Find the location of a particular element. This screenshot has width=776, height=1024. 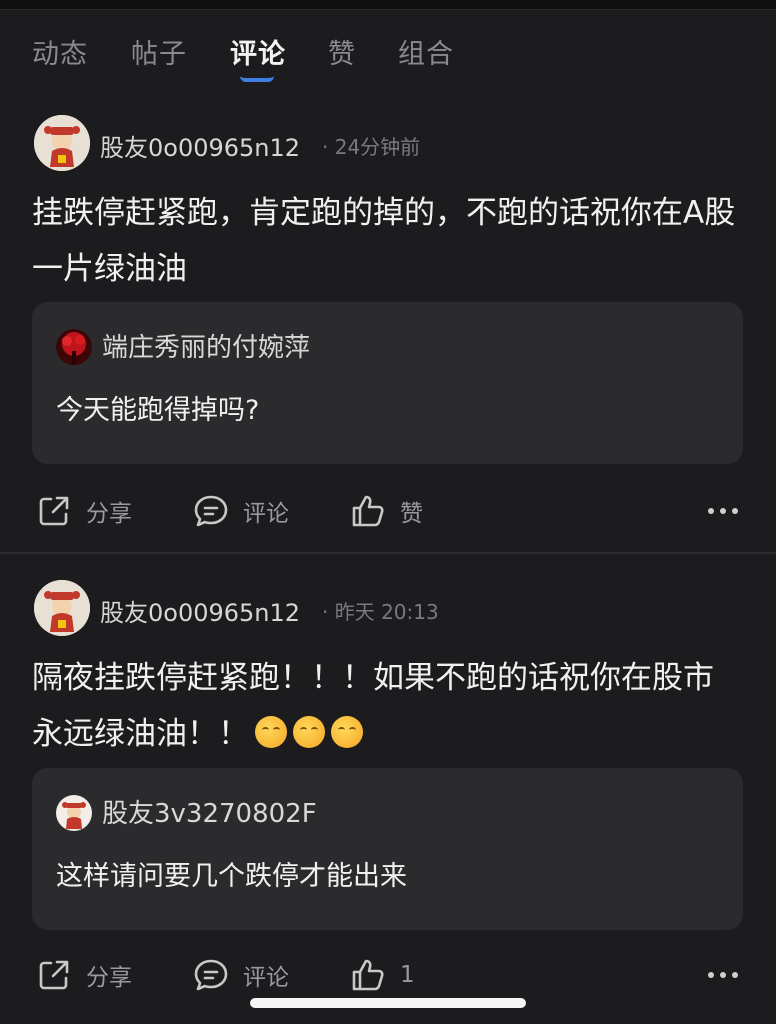

home-indicator is located at coordinates (388, 1003).